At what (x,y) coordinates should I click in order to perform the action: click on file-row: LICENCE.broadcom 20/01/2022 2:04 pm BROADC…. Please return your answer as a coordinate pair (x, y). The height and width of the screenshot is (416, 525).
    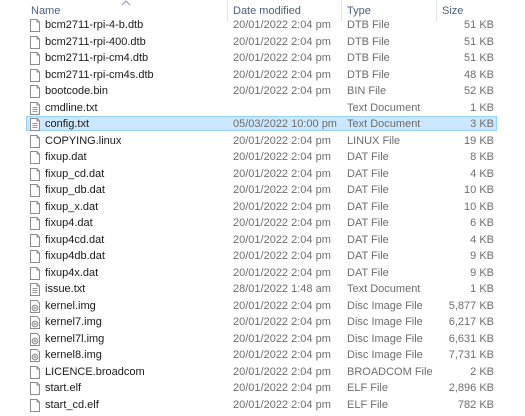
    Looking at the image, I should click on (262, 372).